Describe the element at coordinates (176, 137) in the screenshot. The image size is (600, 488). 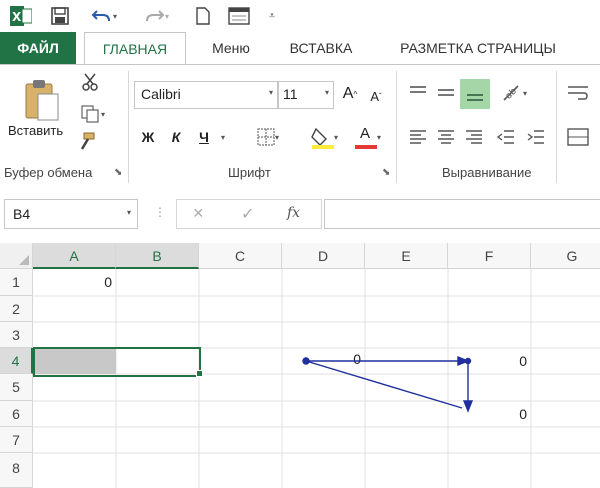
I see `italic-button: К` at that location.